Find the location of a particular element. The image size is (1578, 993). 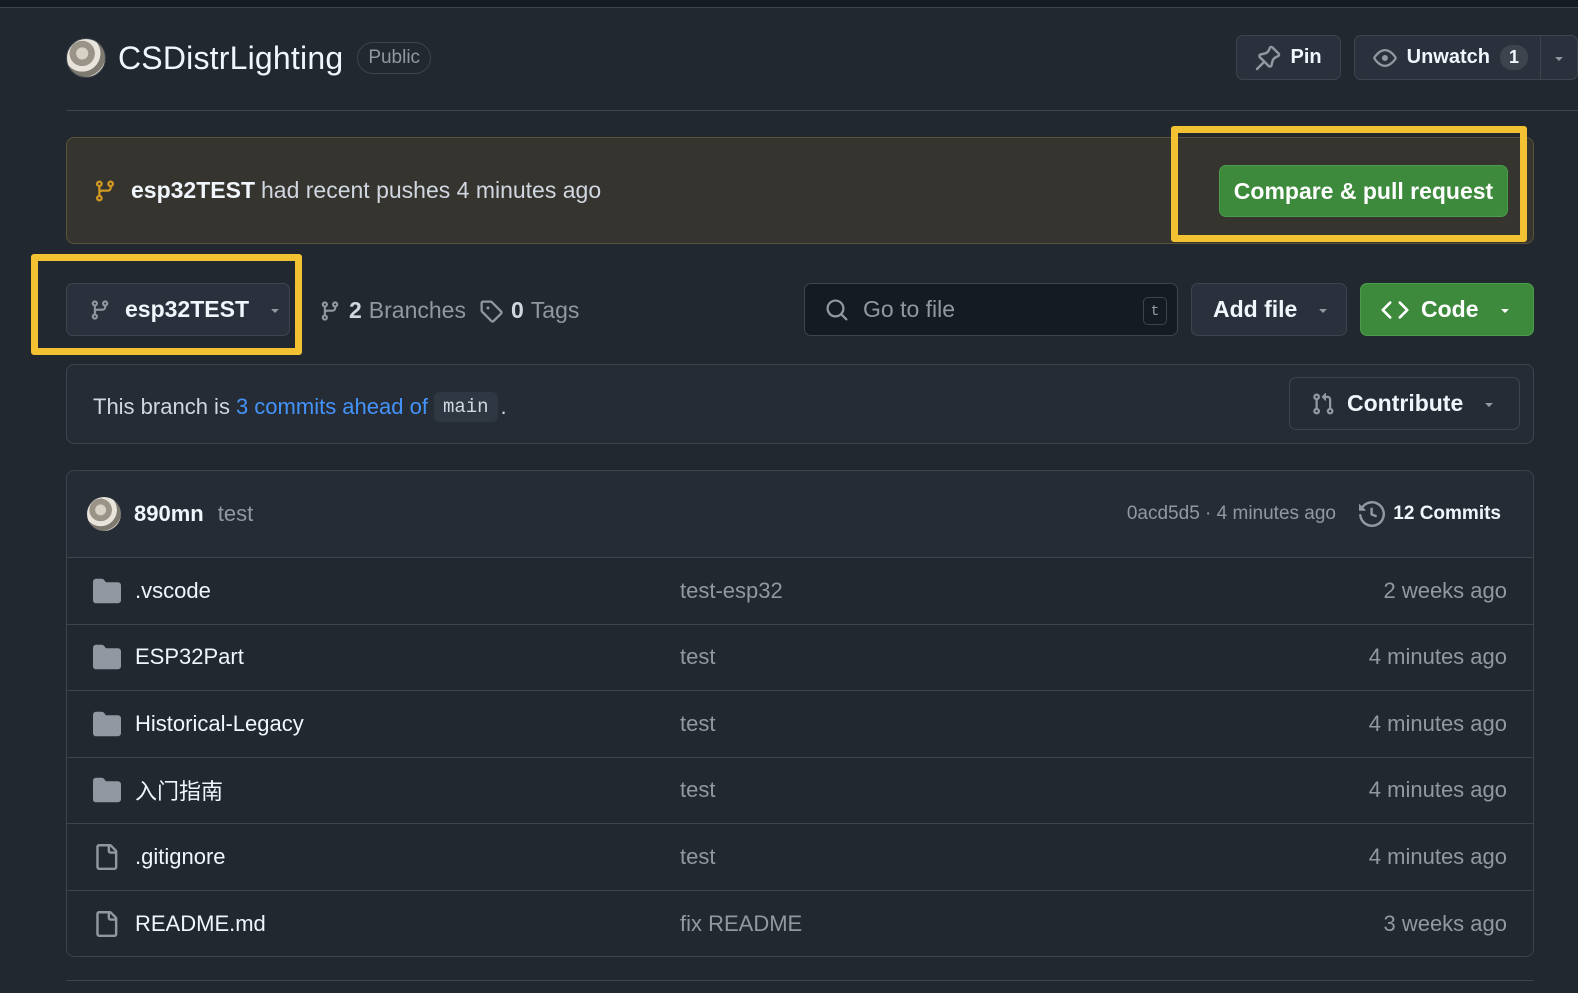

history-icon is located at coordinates (1376, 514).